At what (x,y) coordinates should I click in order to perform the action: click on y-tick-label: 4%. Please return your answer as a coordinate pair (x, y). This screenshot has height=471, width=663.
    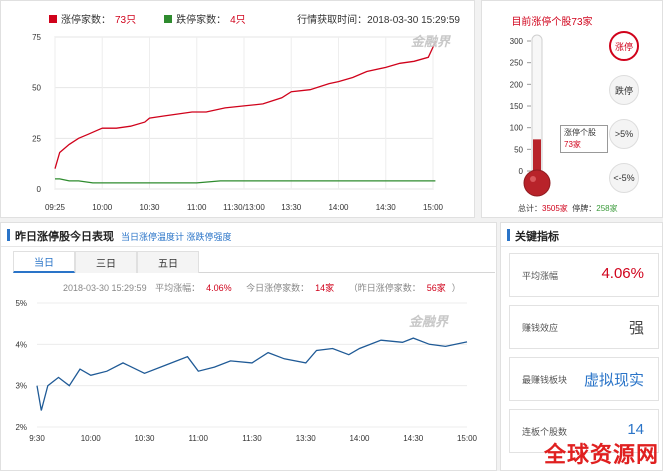
    Looking at the image, I should click on (21, 344).